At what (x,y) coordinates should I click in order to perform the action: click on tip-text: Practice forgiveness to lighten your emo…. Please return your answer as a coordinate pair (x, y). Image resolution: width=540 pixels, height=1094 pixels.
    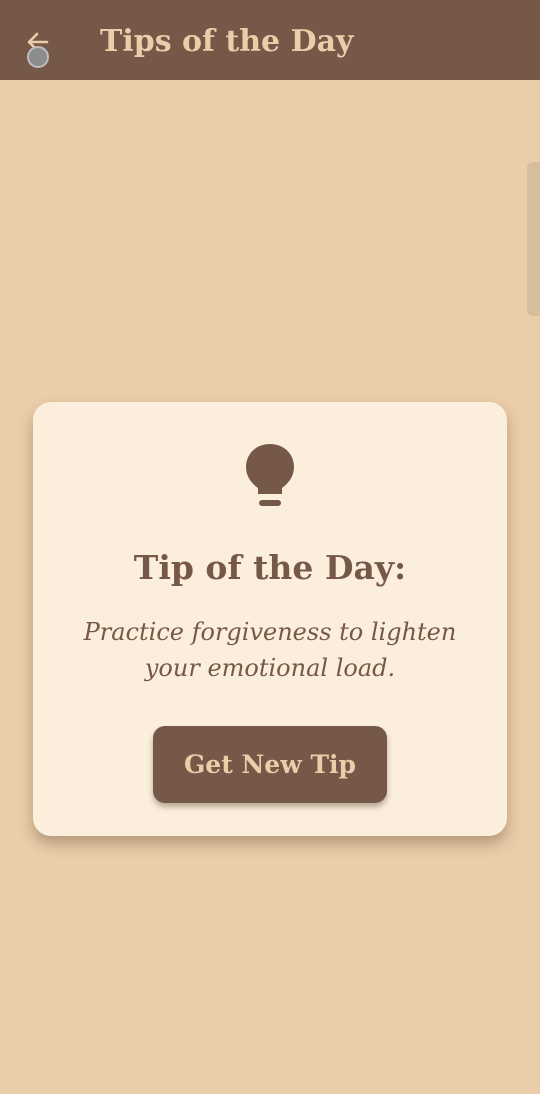
    Looking at the image, I should click on (270, 650).